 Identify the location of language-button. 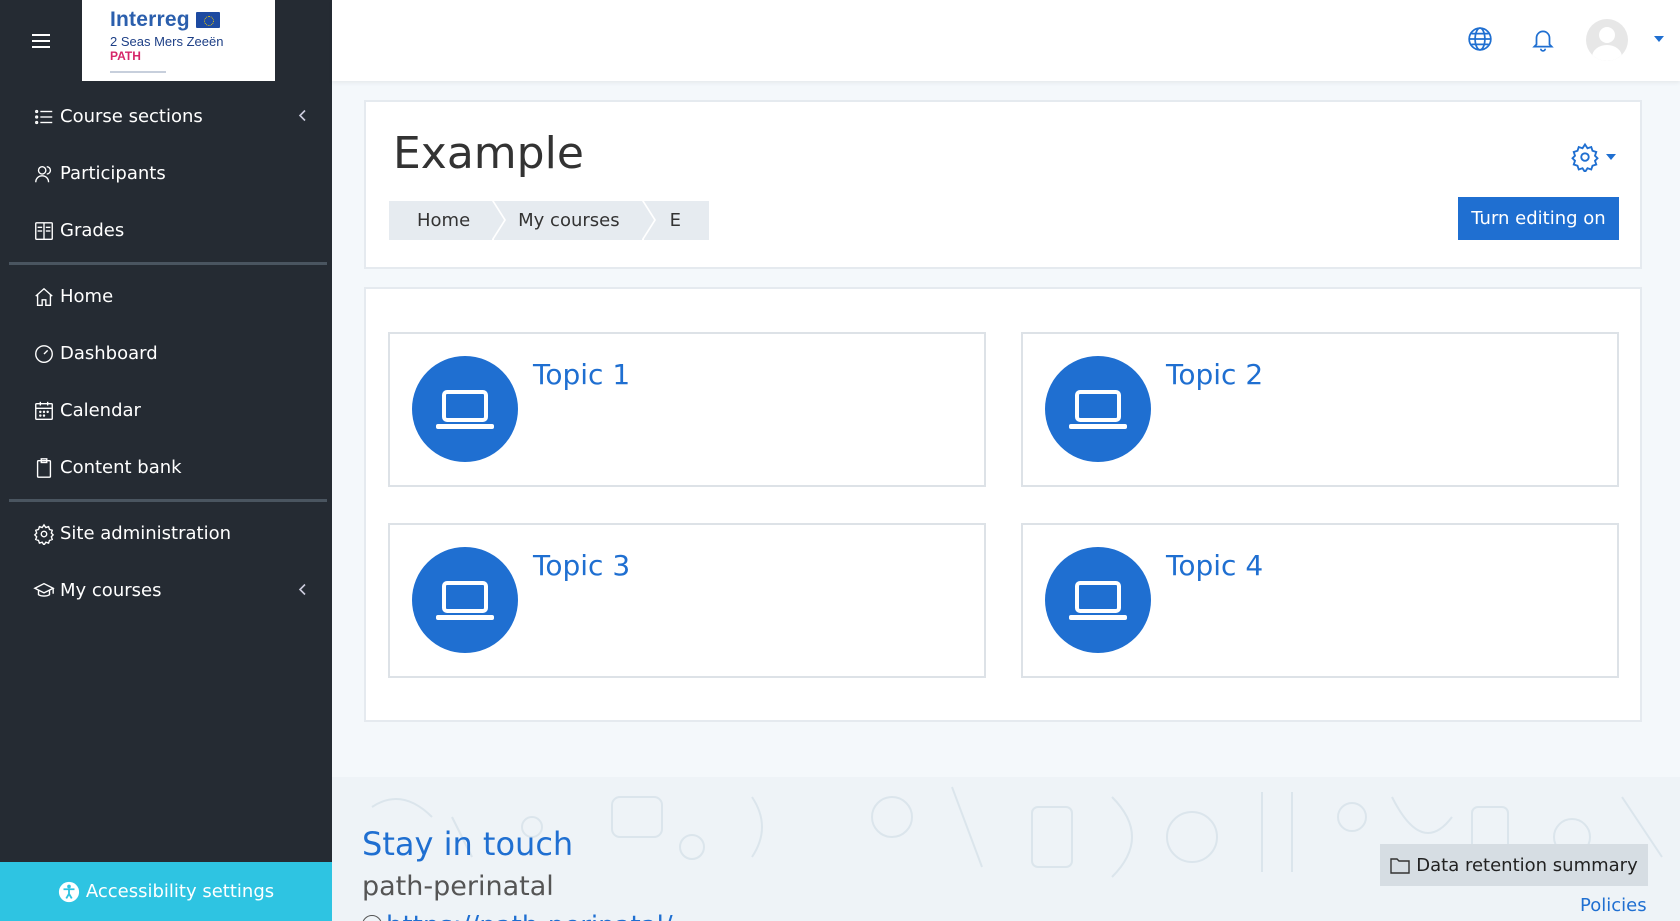
(1480, 39).